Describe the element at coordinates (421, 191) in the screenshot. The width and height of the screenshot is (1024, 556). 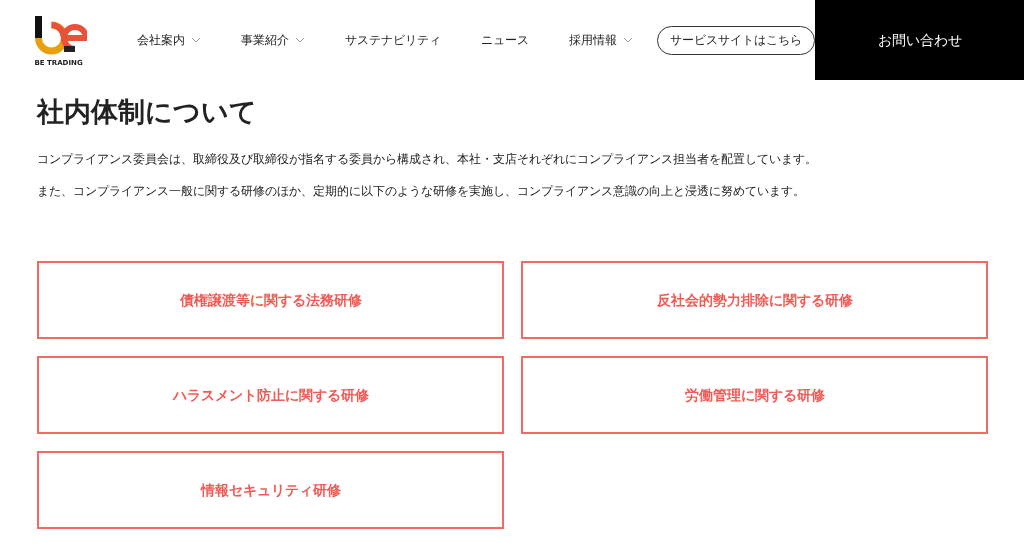
I see `body-paragraph: また、コンプライアンス一般に関する研修のほか、定期的に以下のような研修を実施し、コンプライアンス意識の向上と浸透に努めています。` at that location.